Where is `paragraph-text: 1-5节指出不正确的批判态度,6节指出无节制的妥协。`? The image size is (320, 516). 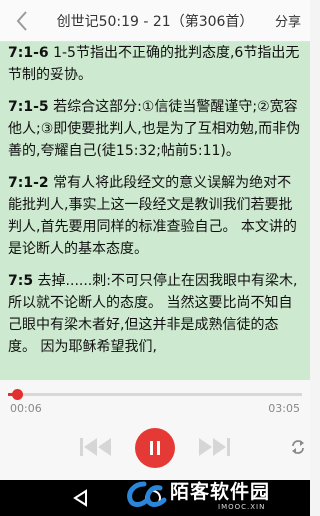
paragraph-text: 1-5节指出不正确的批判态度,6节指出无节制的妥协。 is located at coordinates (154, 64).